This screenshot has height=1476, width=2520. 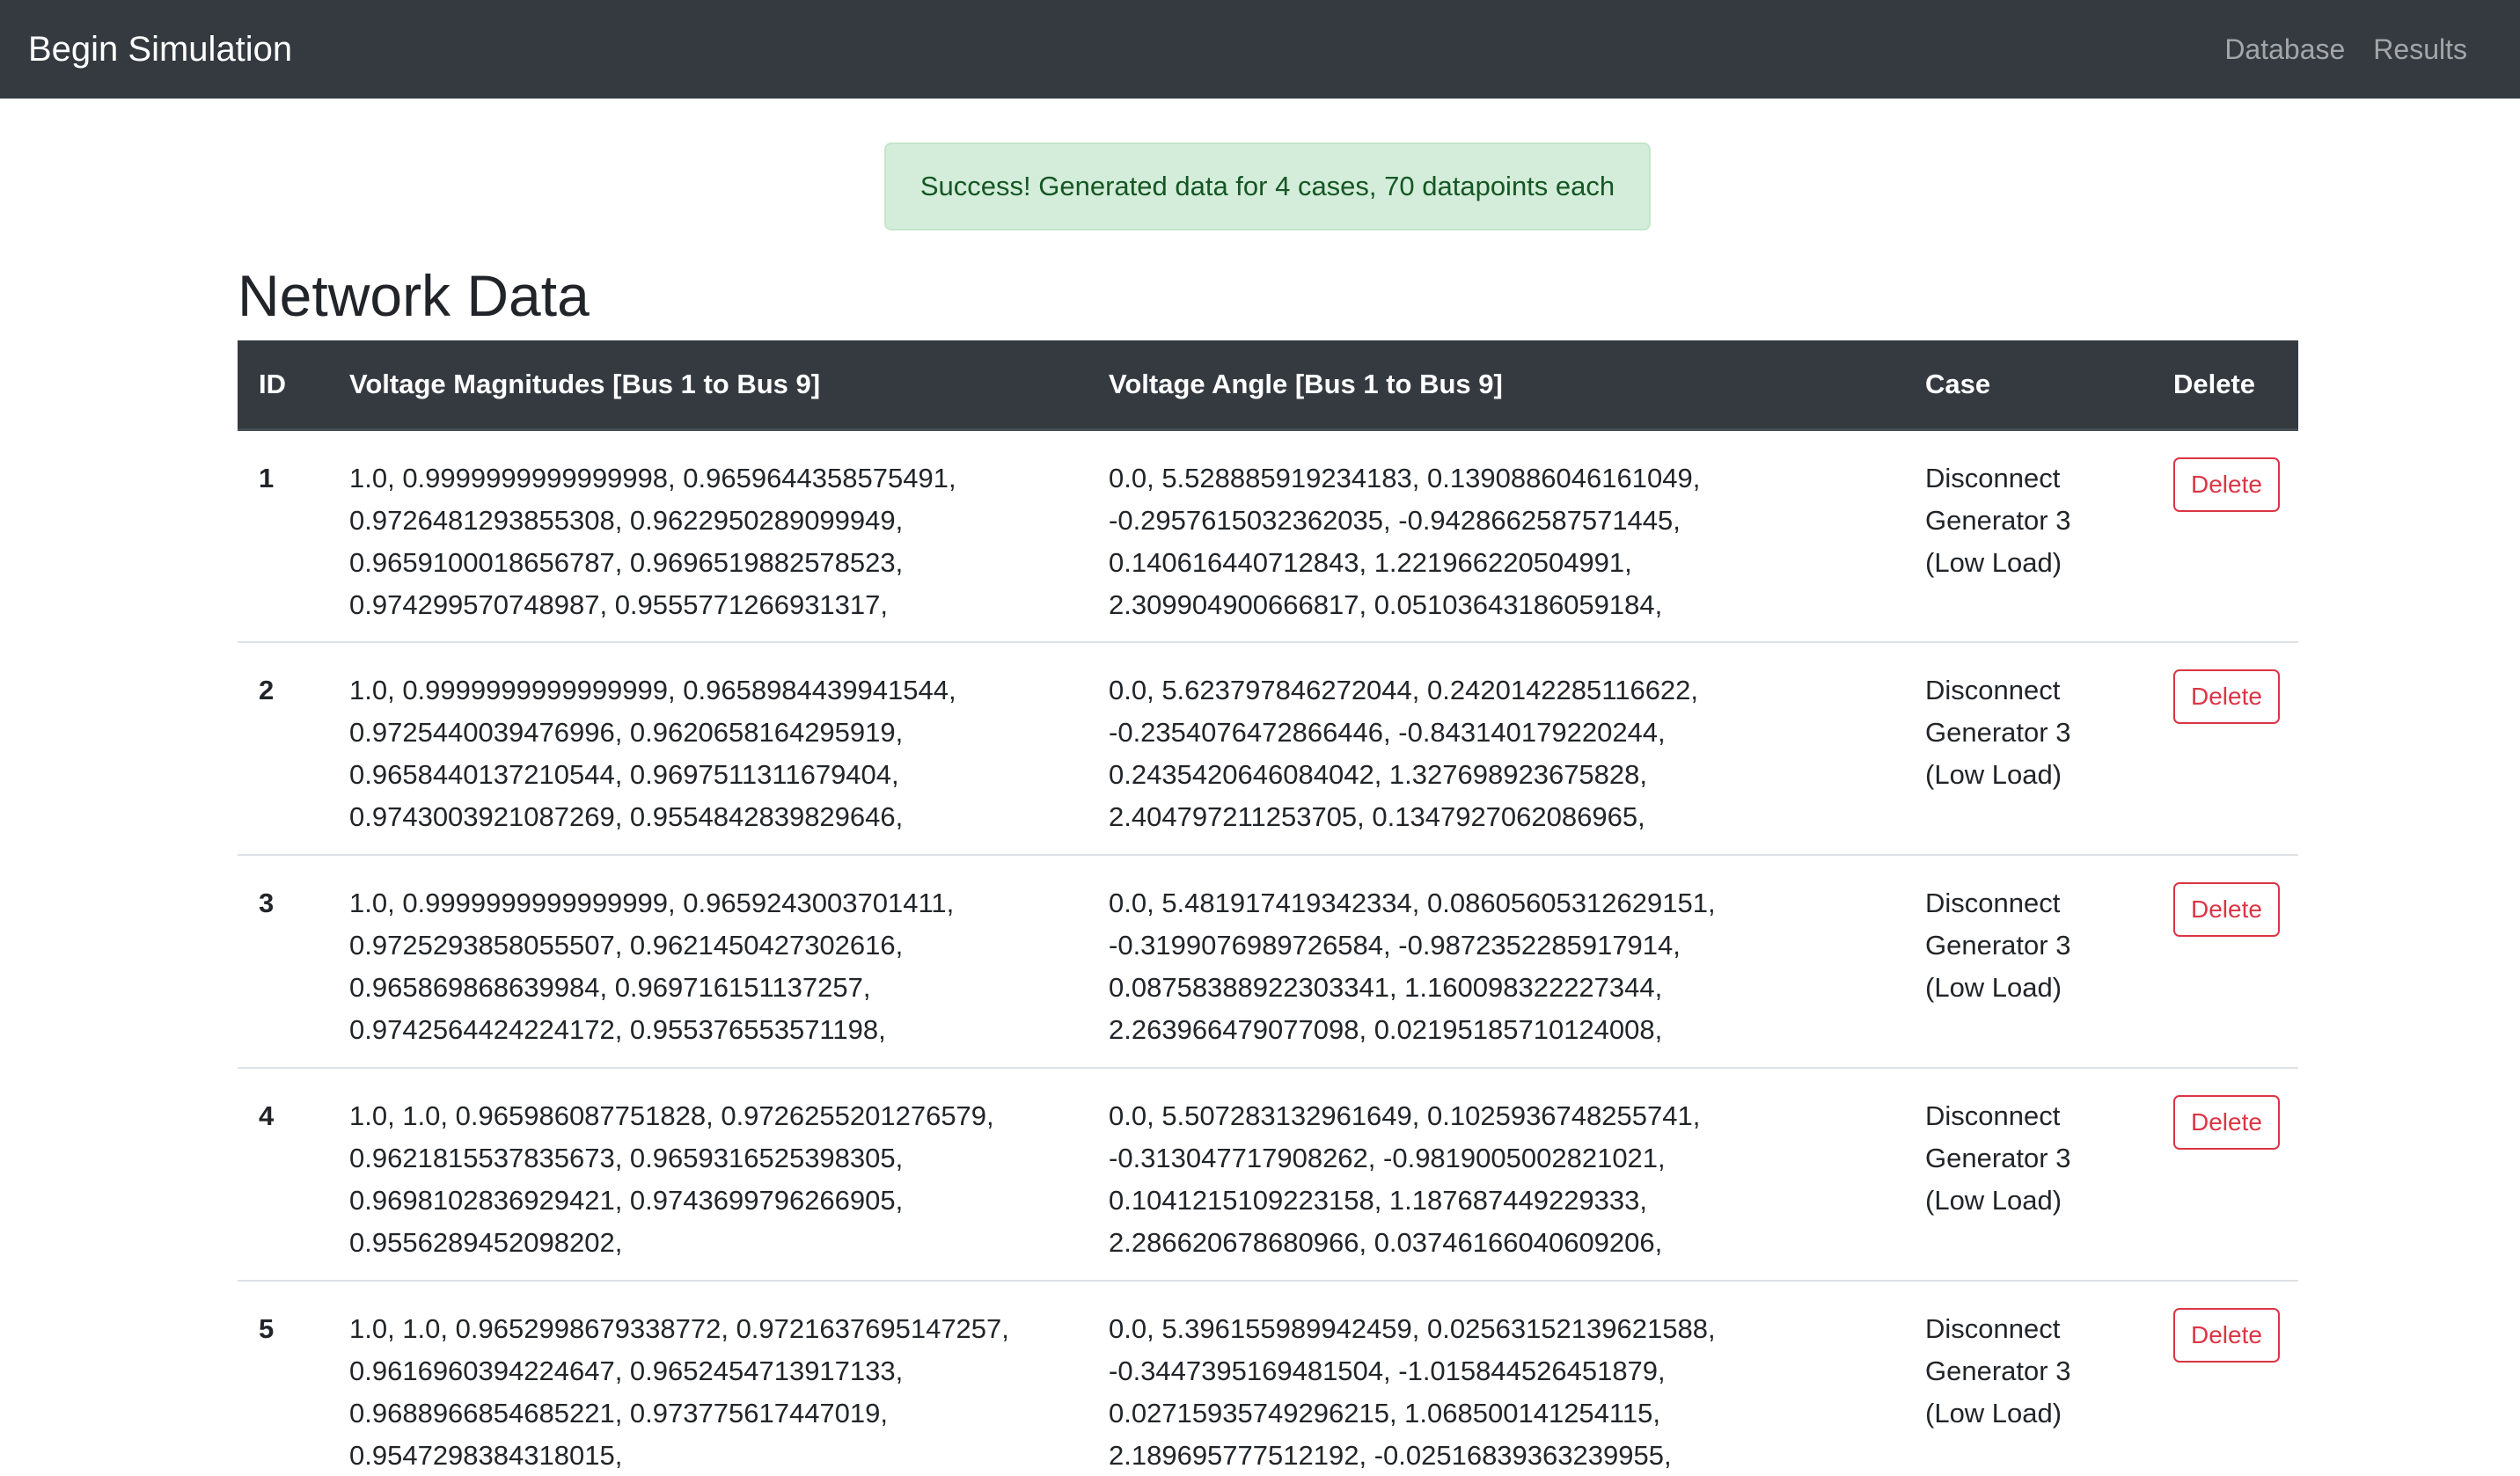 I want to click on header-voltage-angle: Voltage Angle [Bus 1 to Bus 9], so click(x=1496, y=385).